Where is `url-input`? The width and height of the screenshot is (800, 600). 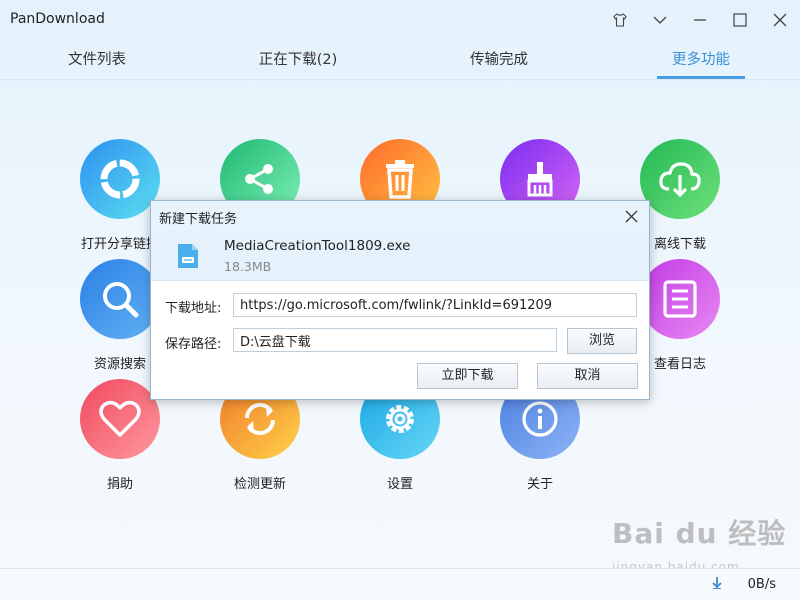 url-input is located at coordinates (435, 305).